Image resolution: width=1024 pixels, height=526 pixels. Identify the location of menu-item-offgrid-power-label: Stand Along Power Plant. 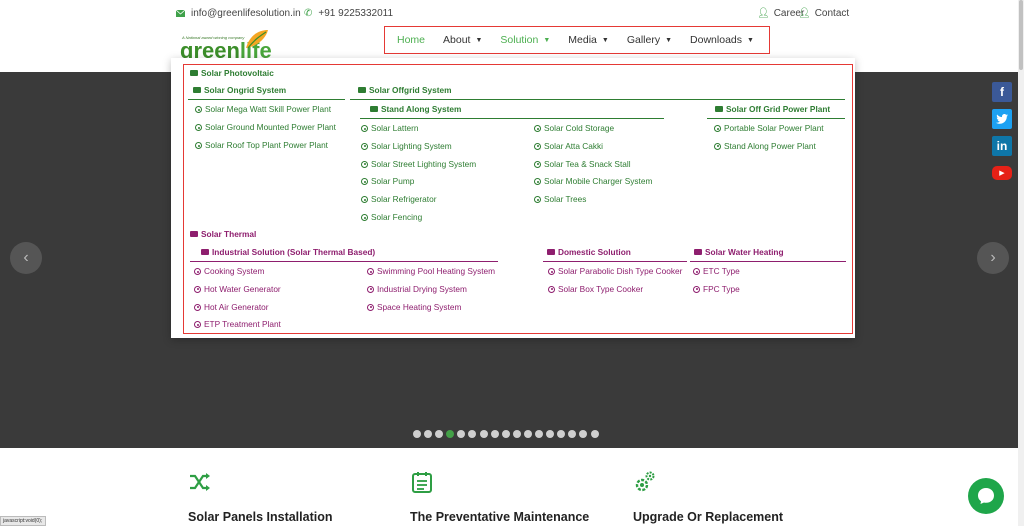
(770, 145).